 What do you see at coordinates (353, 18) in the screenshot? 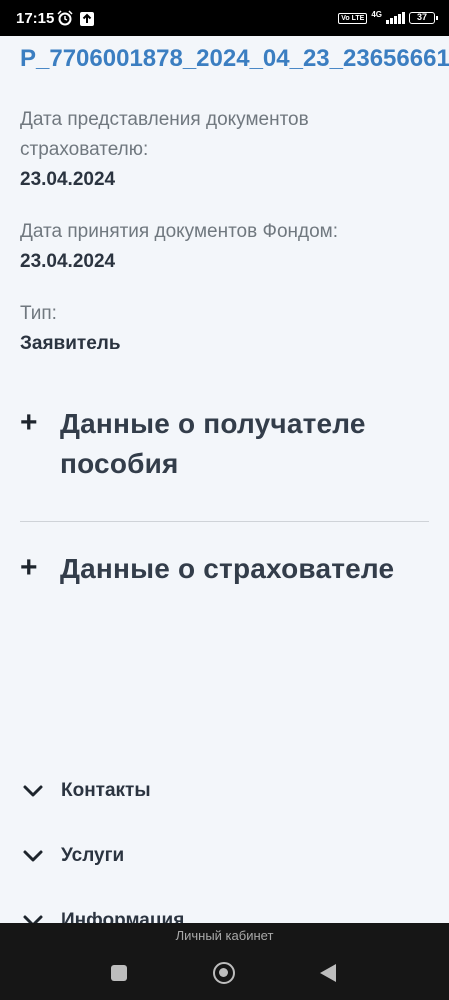
I see `volte-icon: Vo LTE` at bounding box center [353, 18].